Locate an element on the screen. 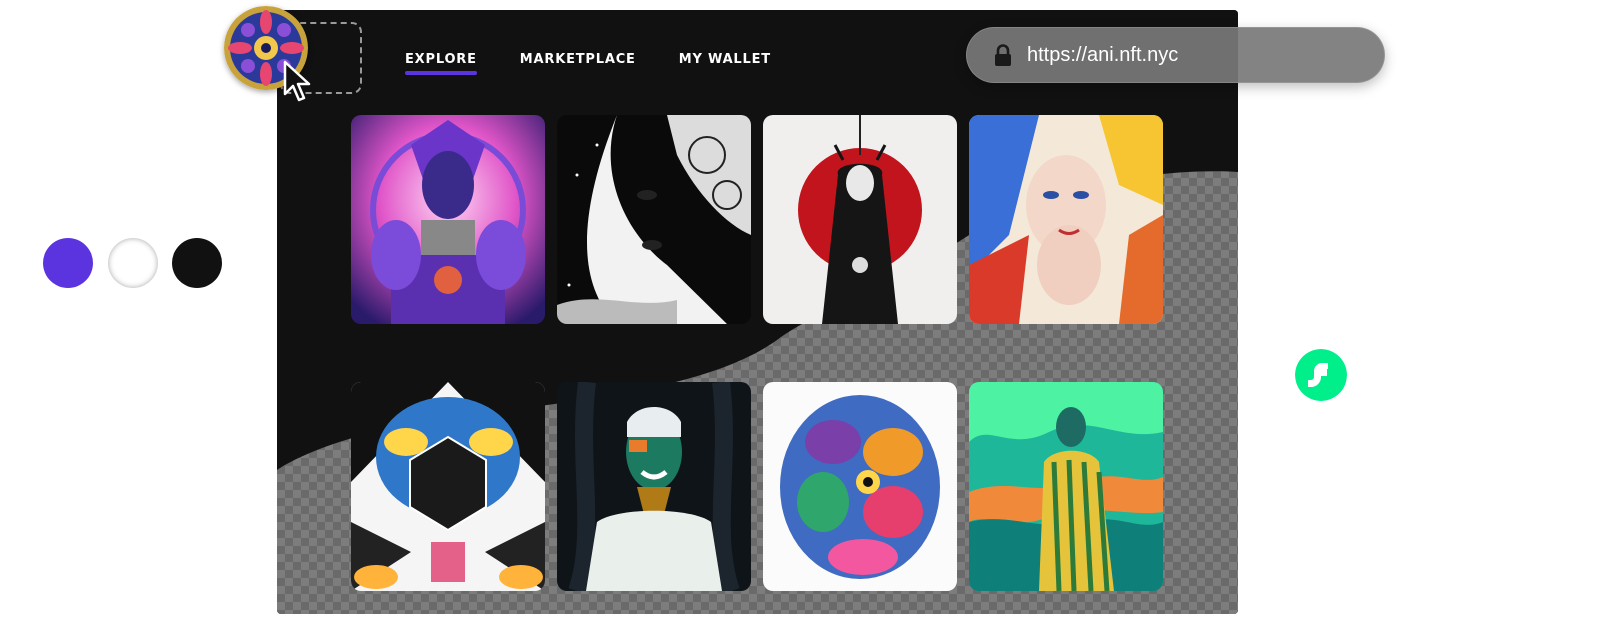 Image resolution: width=1600 pixels, height=638 pixels. nft-card-colorful-faces-collage is located at coordinates (1066, 219).